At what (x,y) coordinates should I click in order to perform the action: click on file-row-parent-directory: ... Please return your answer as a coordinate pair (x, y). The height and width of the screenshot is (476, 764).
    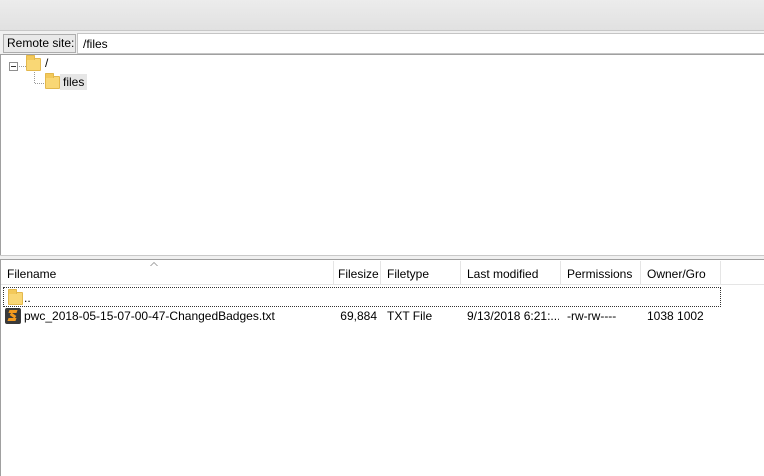
    Looking at the image, I should click on (362, 297).